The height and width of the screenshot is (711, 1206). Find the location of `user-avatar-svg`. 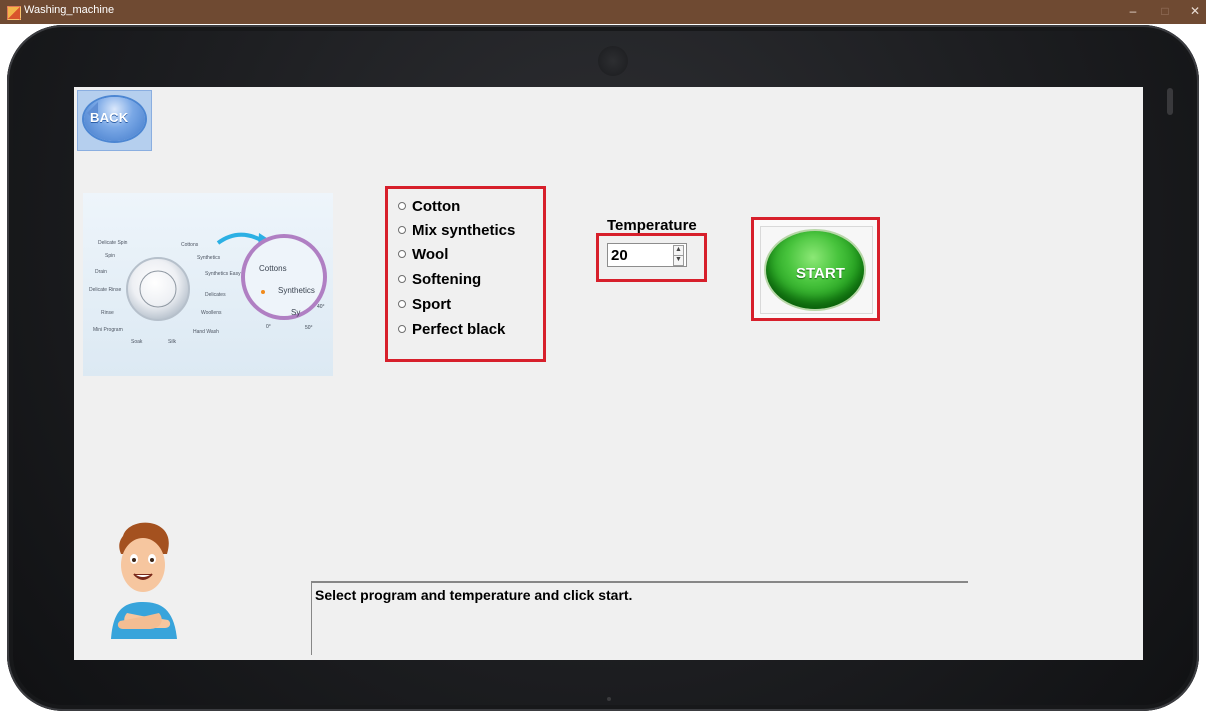

user-avatar-svg is located at coordinates (144, 580).